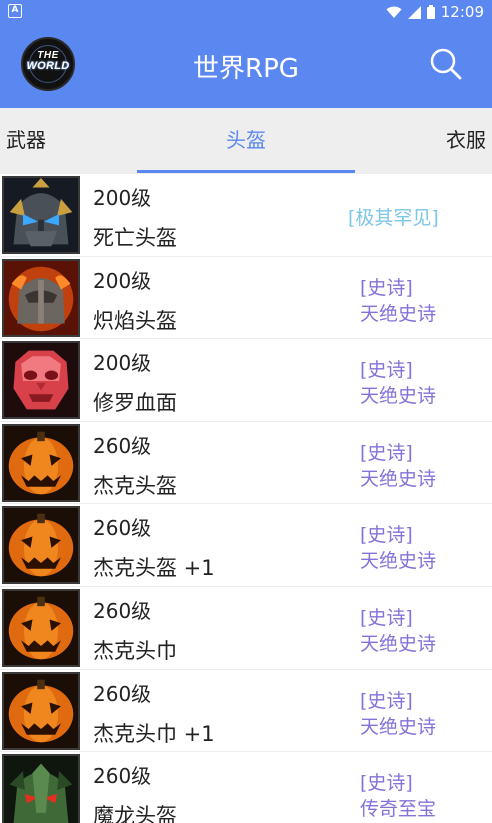 The image size is (492, 823). Describe the element at coordinates (41, 380) in the screenshot. I see `asura-blood-mask-icon` at that location.